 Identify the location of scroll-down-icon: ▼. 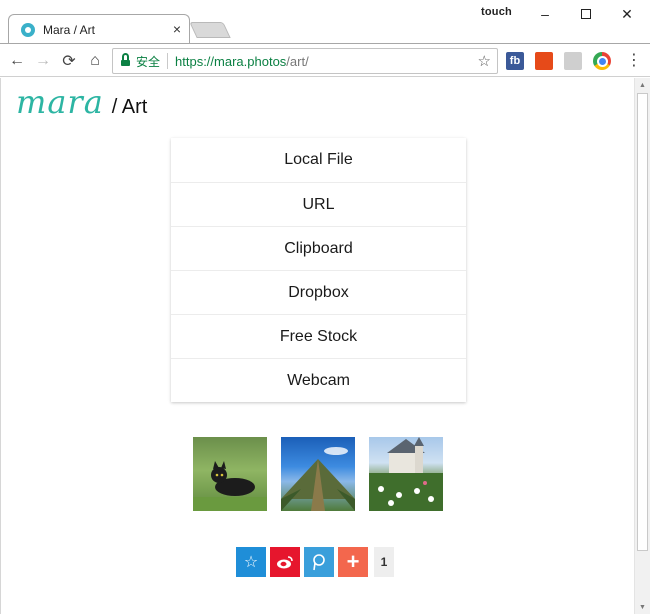
(642, 607).